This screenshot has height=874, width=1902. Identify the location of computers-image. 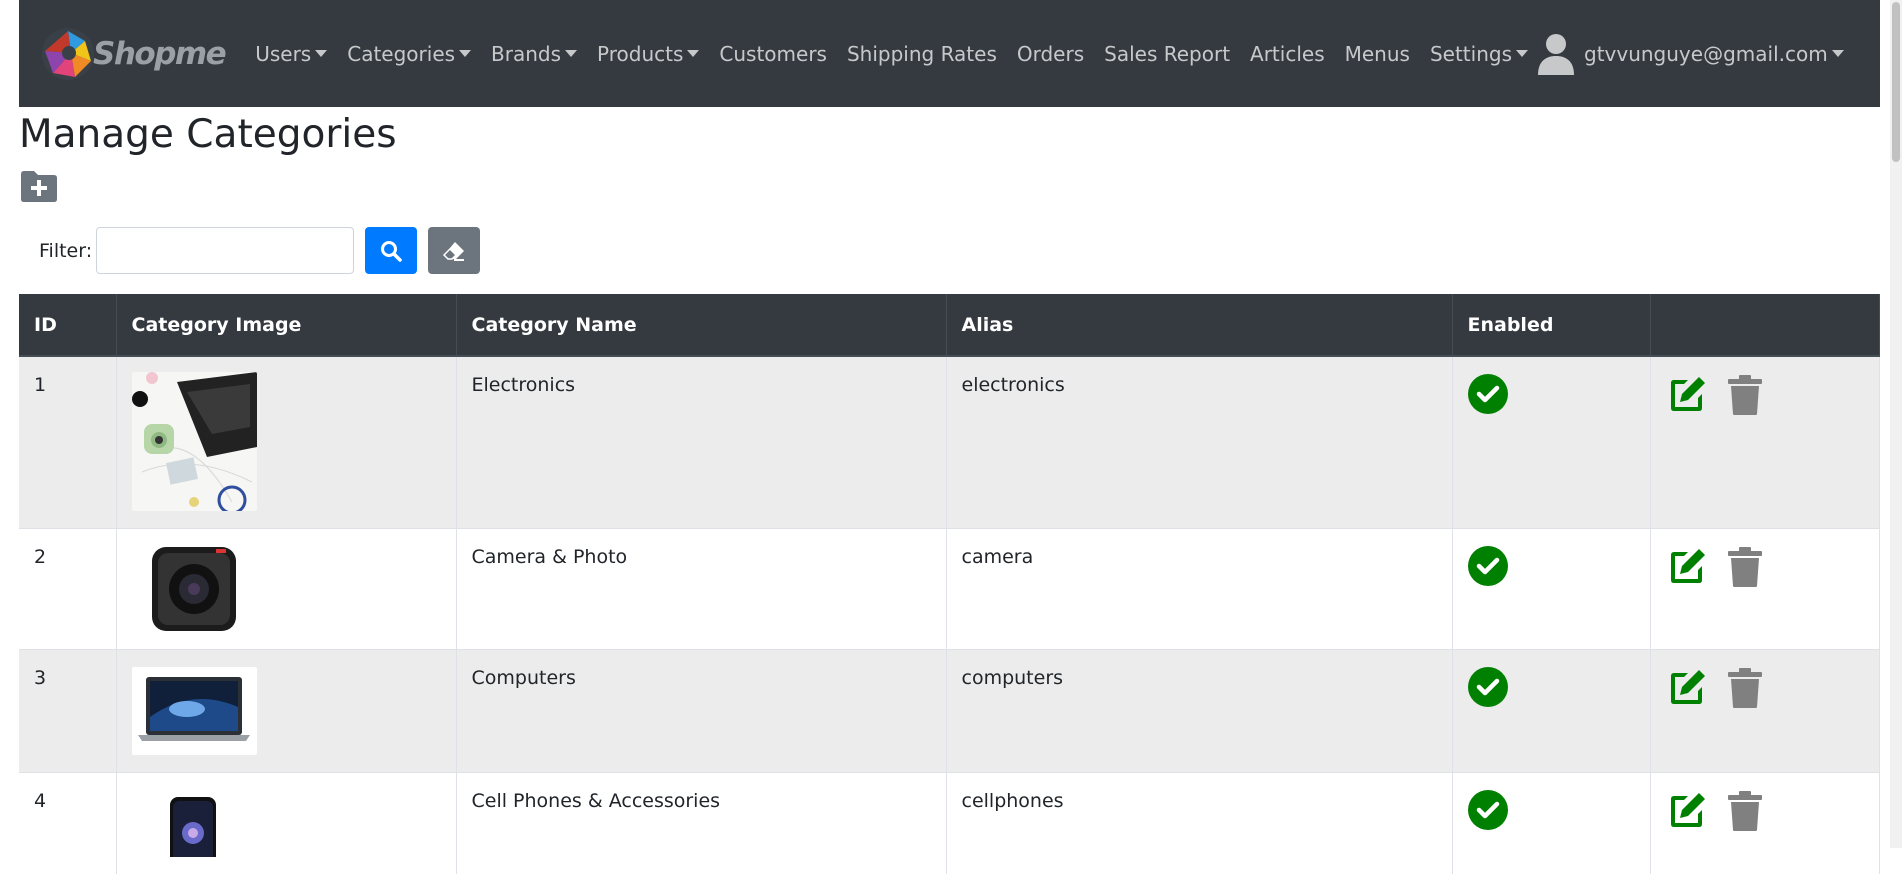
(194, 711).